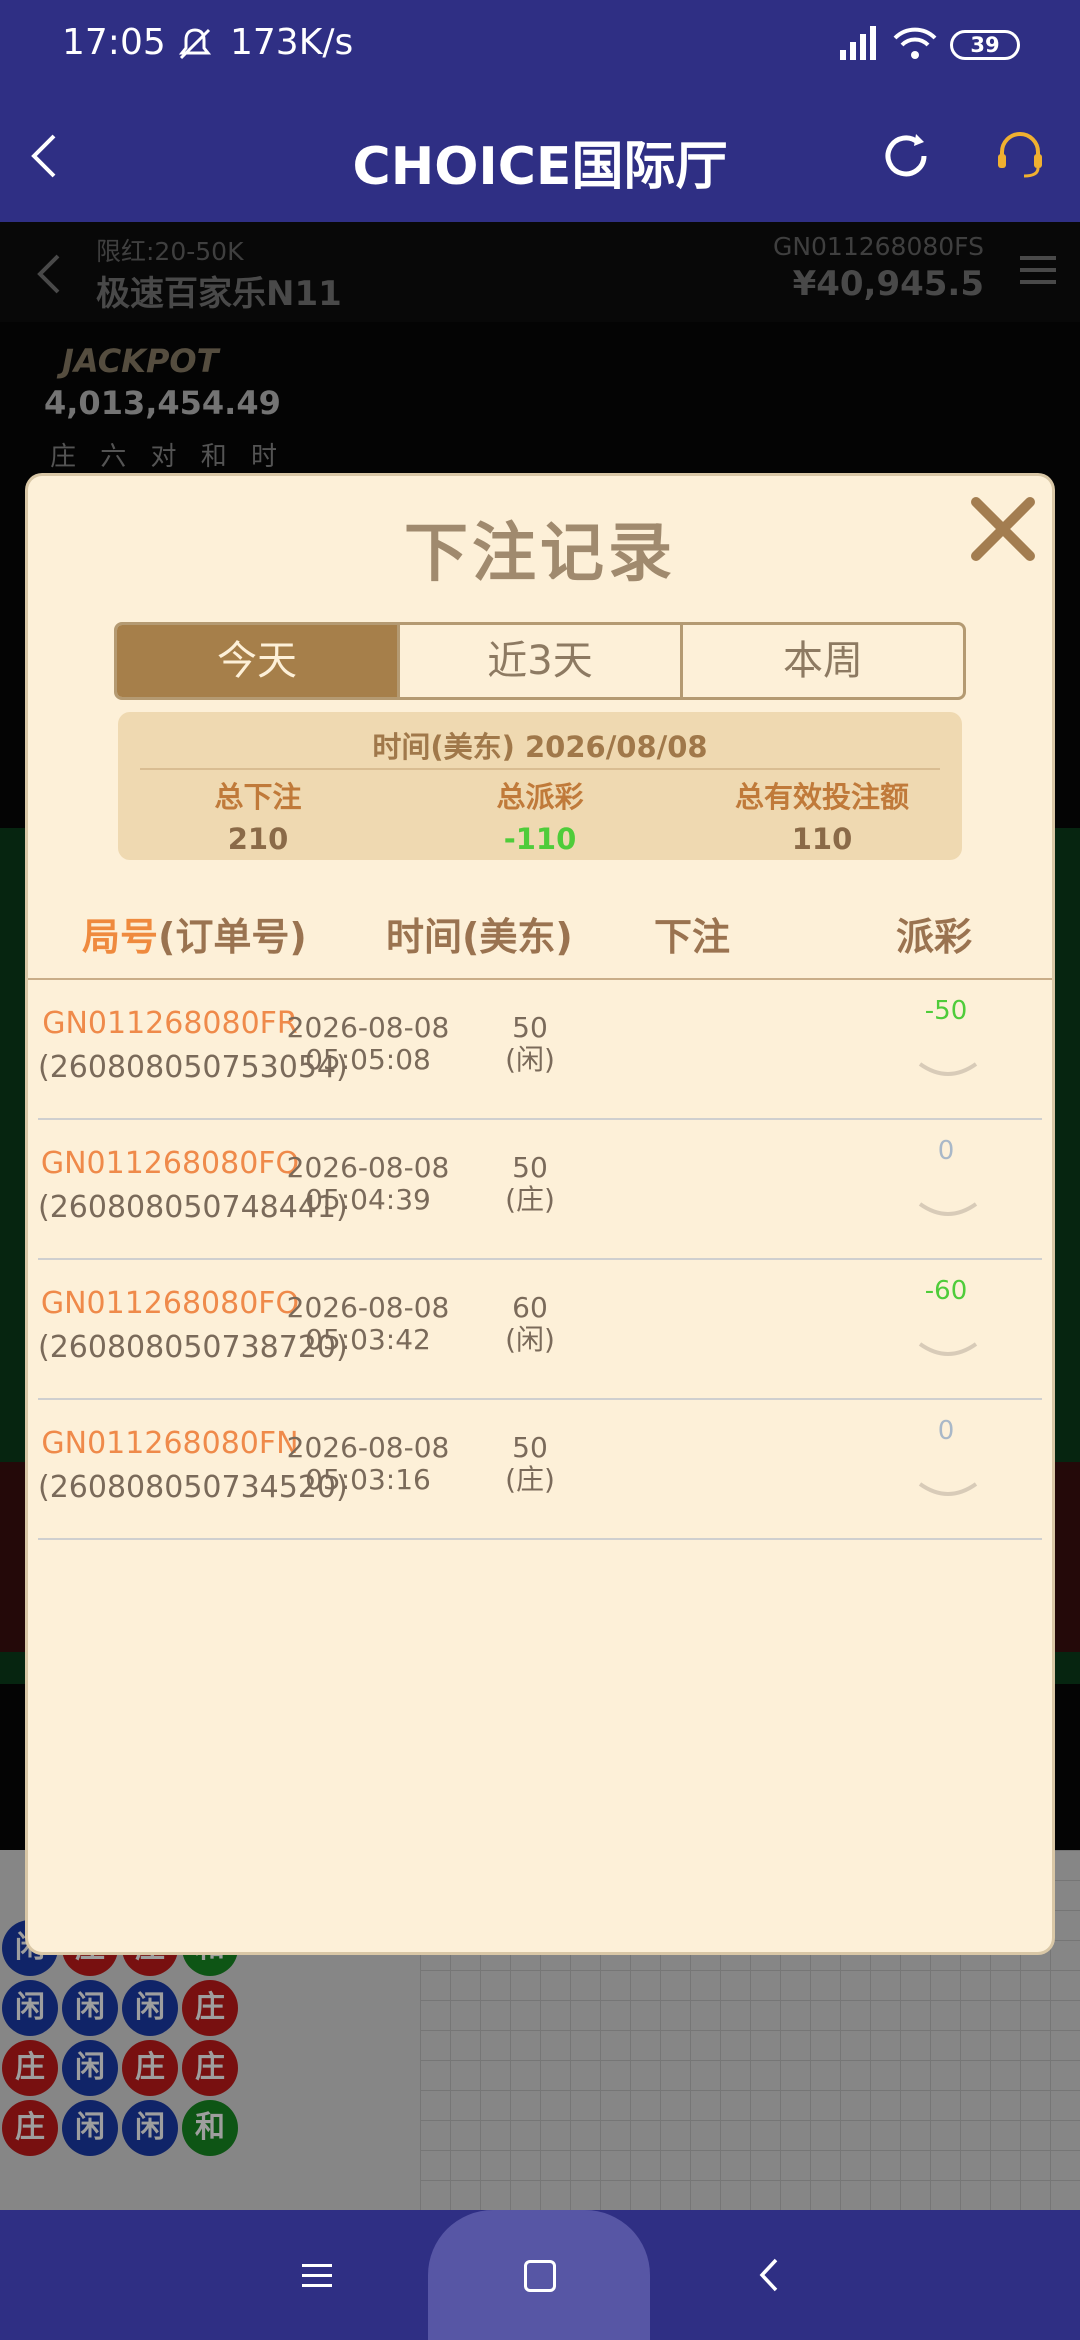 This screenshot has height=2340, width=1080. I want to click on payout-value: -60, so click(946, 1291).